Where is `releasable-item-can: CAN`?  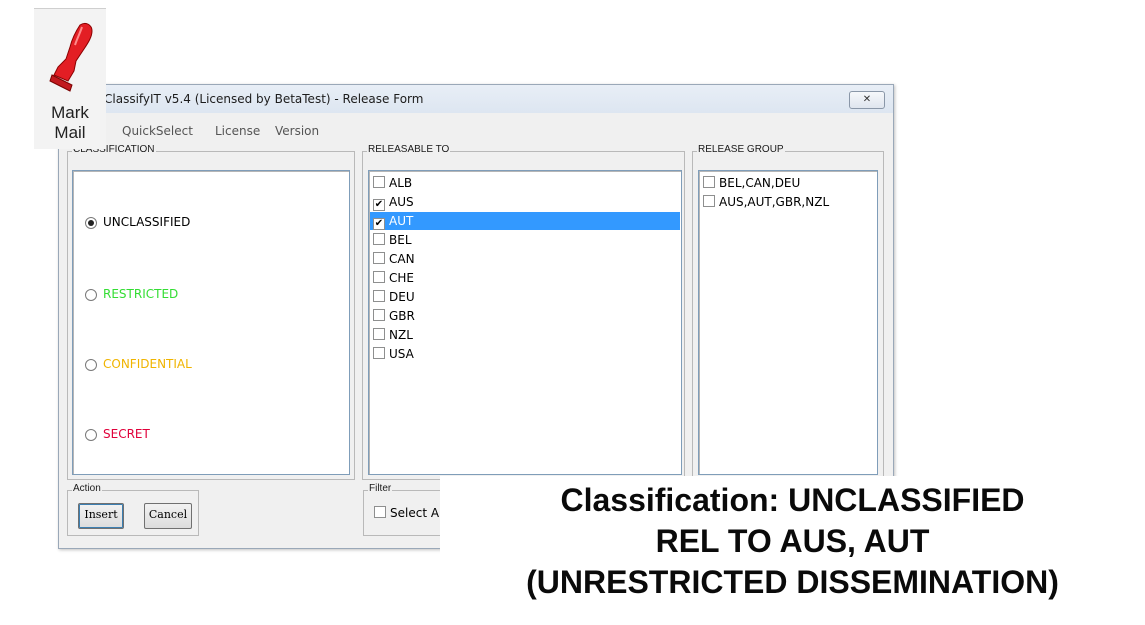
releasable-item-can: CAN is located at coordinates (525, 259).